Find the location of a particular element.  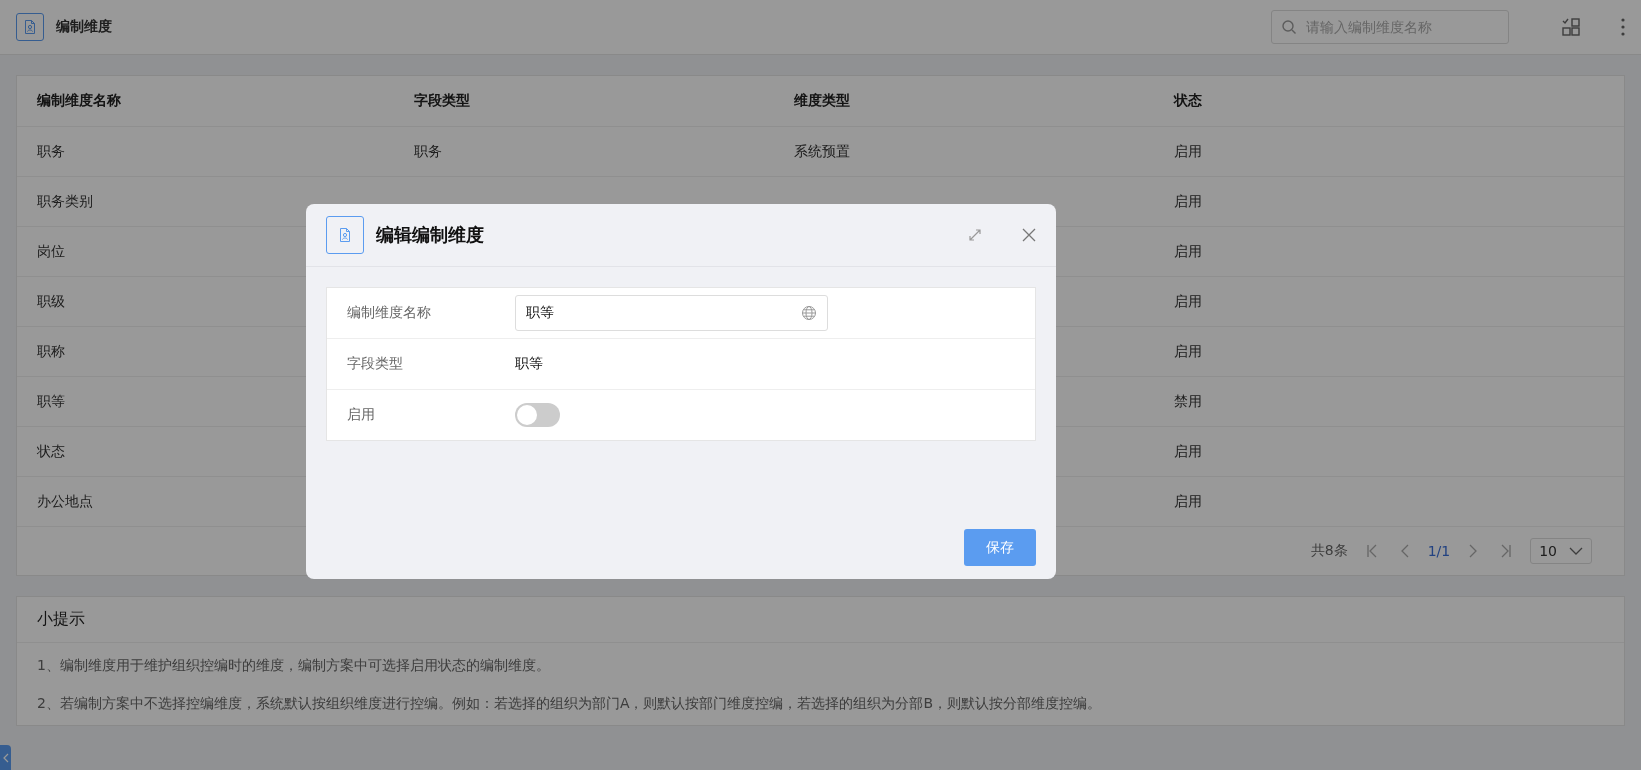

collapse-handle is located at coordinates (5, 757).